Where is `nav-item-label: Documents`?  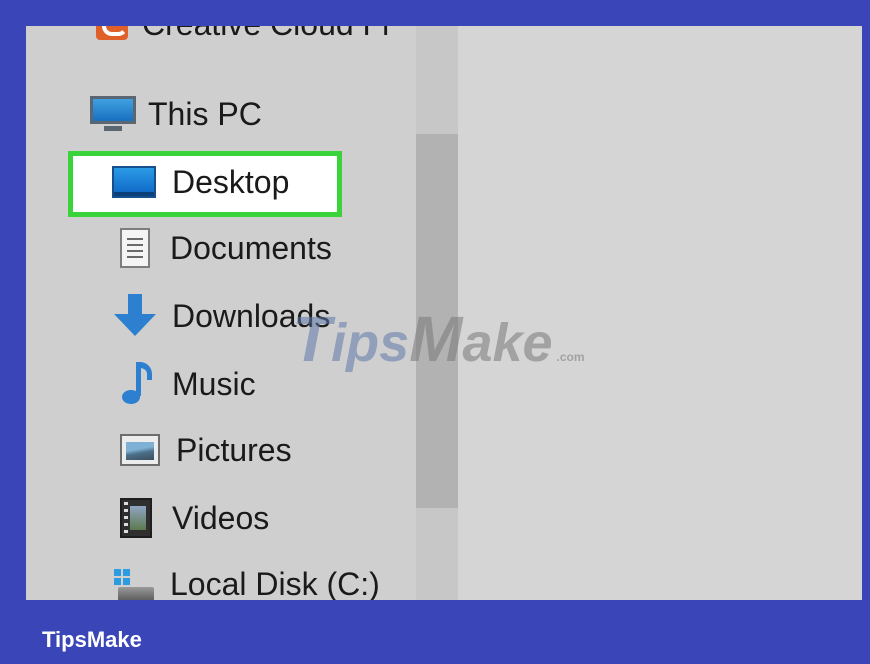 nav-item-label: Documents is located at coordinates (251, 248).